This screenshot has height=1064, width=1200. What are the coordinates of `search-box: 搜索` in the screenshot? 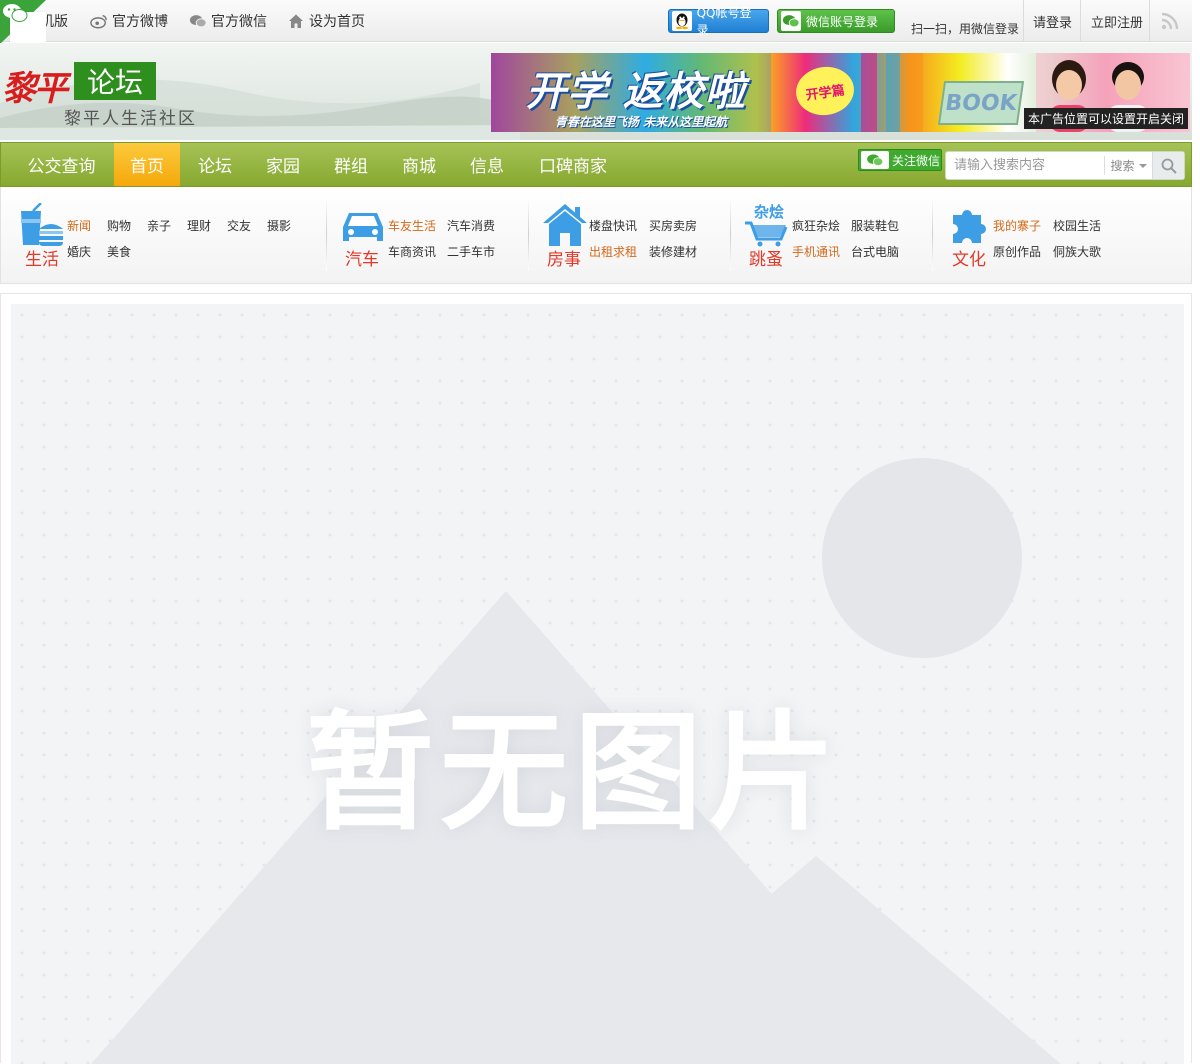 It's located at (1065, 165).